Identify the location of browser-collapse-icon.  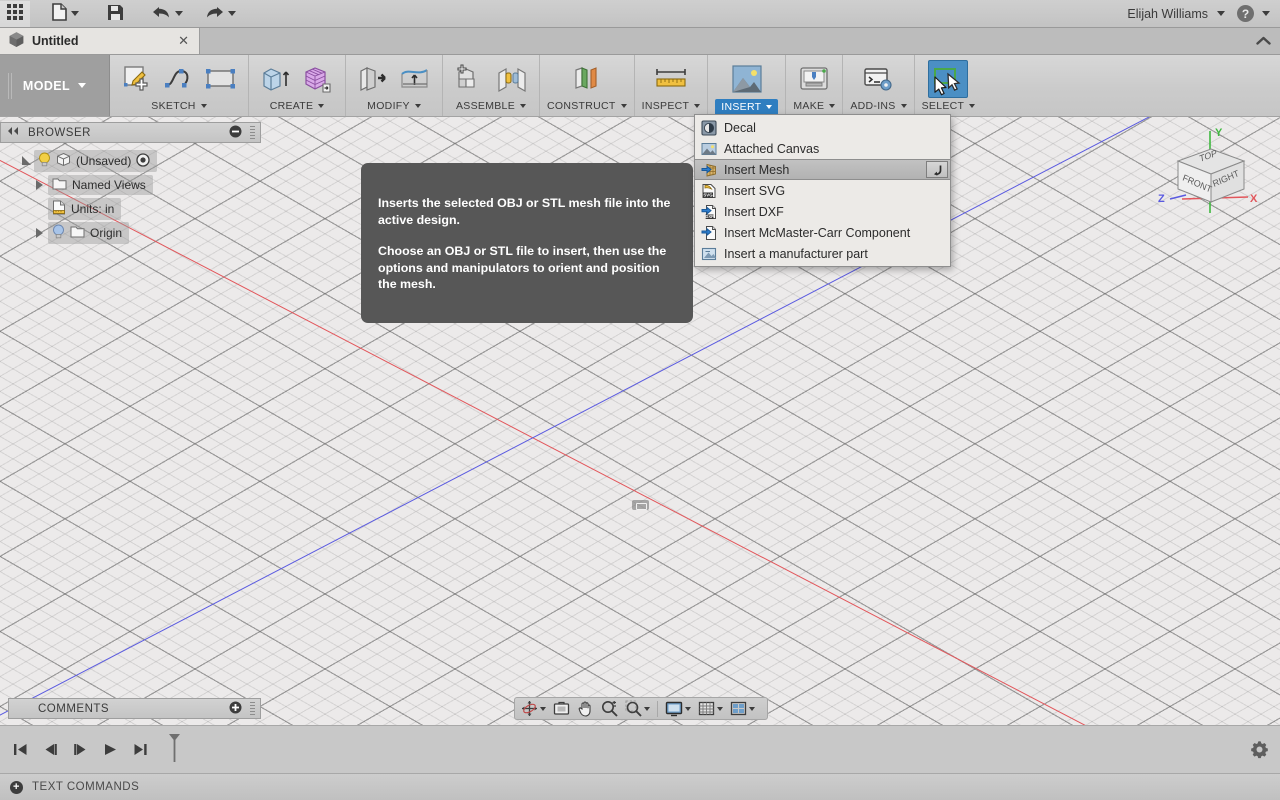
(13, 132).